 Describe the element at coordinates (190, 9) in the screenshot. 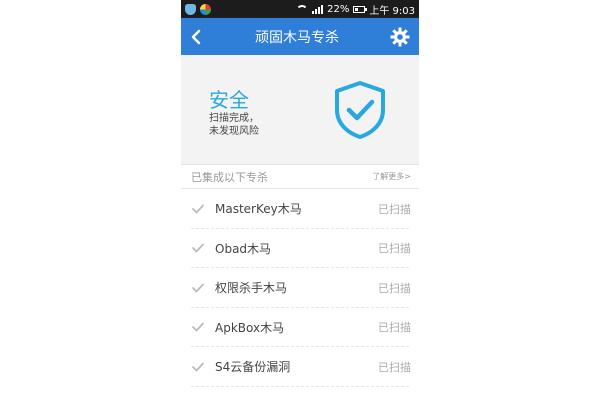

I see `shield-icon` at that location.